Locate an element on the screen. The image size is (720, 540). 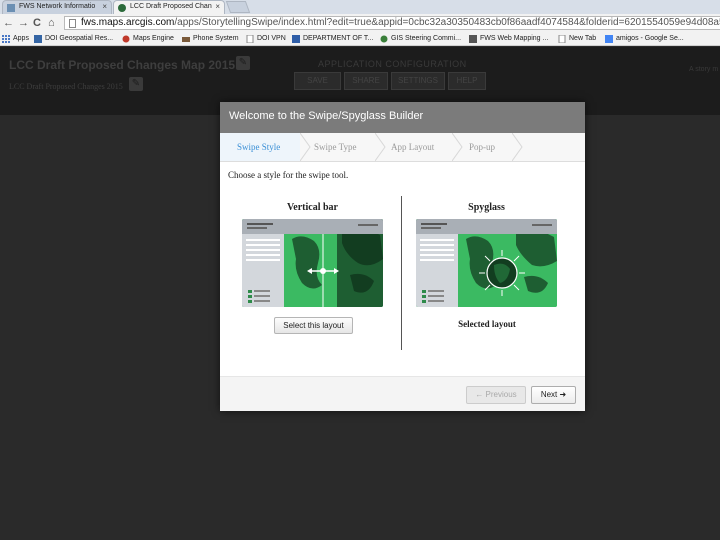
window-controls is located at coordinates (680, 7).